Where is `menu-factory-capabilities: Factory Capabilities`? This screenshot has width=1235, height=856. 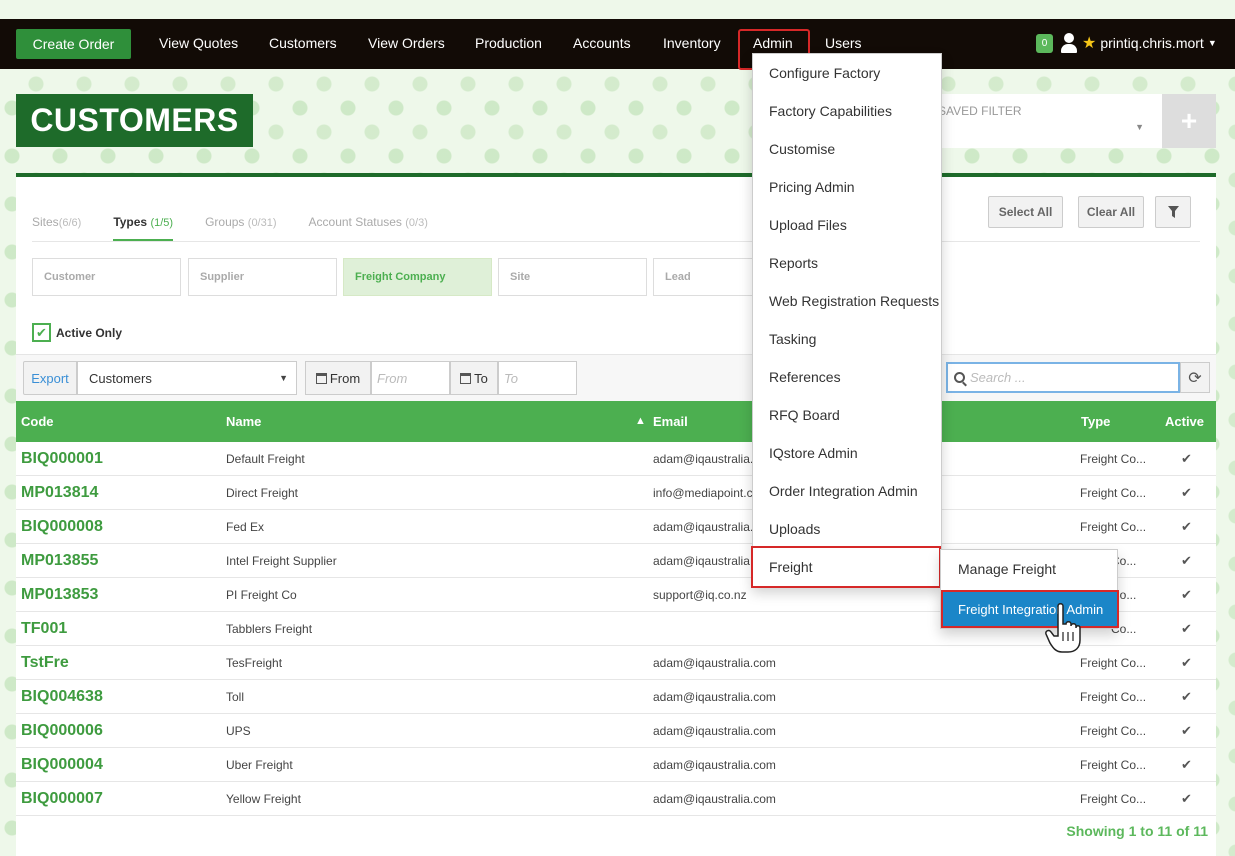 menu-factory-capabilities: Factory Capabilities is located at coordinates (830, 111).